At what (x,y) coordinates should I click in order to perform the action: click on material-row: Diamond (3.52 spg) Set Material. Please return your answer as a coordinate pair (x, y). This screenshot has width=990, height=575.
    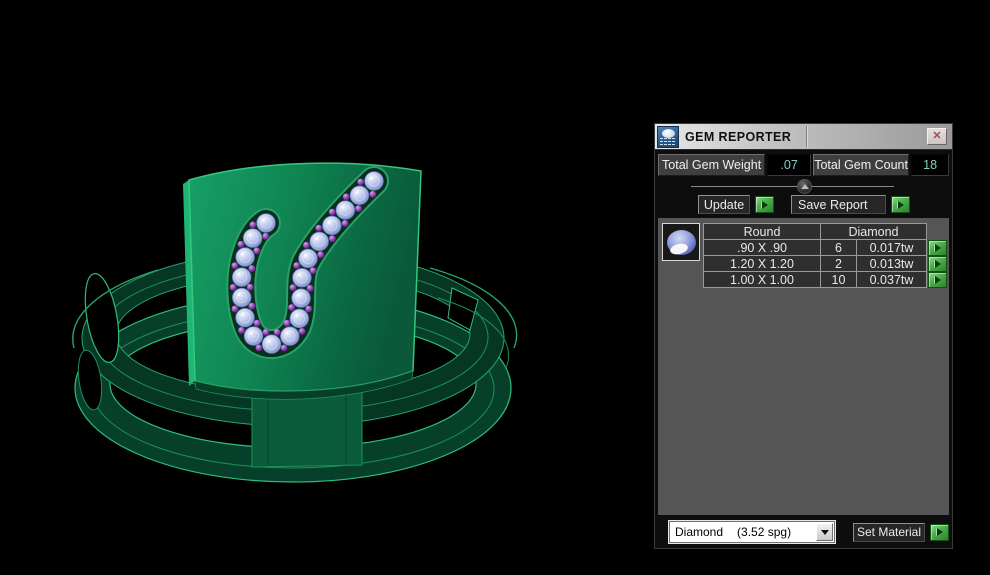
    Looking at the image, I should click on (803, 532).